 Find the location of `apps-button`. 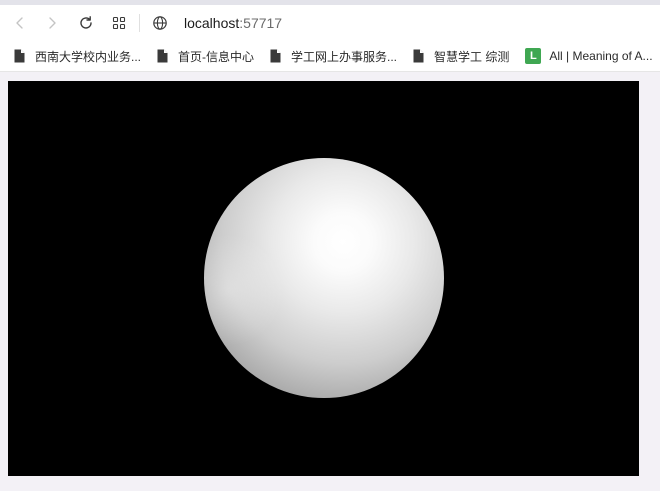

apps-button is located at coordinates (119, 23).